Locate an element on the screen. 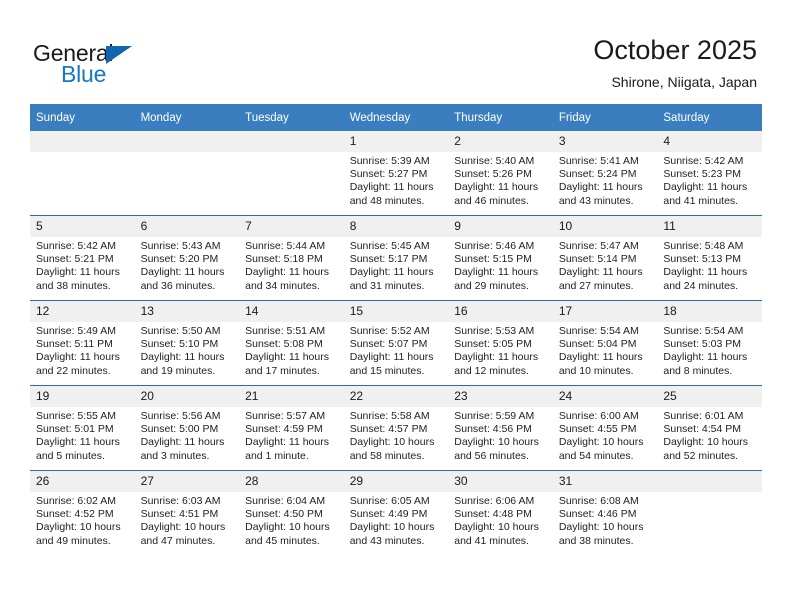 The height and width of the screenshot is (612, 792). day-number: 23 is located at coordinates (500, 396).